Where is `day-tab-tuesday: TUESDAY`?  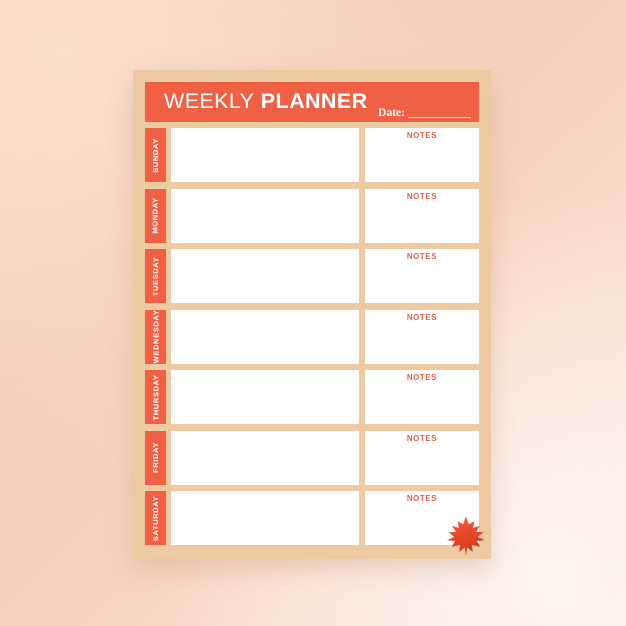
day-tab-tuesday: TUESDAY is located at coordinates (155, 276).